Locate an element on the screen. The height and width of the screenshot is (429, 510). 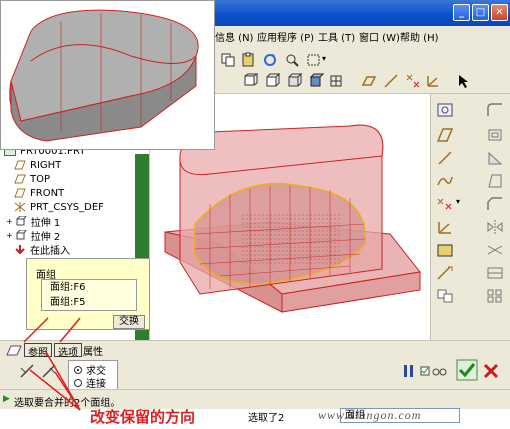
annotation-arrows is located at coordinates (52, 364).